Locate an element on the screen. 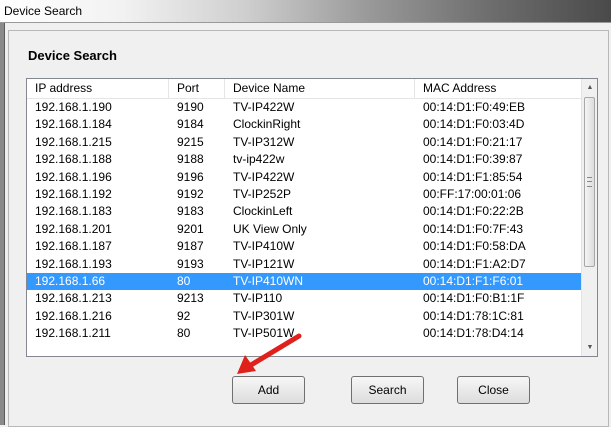 This screenshot has height=427, width=611. cell-port: 9187 is located at coordinates (190, 246).